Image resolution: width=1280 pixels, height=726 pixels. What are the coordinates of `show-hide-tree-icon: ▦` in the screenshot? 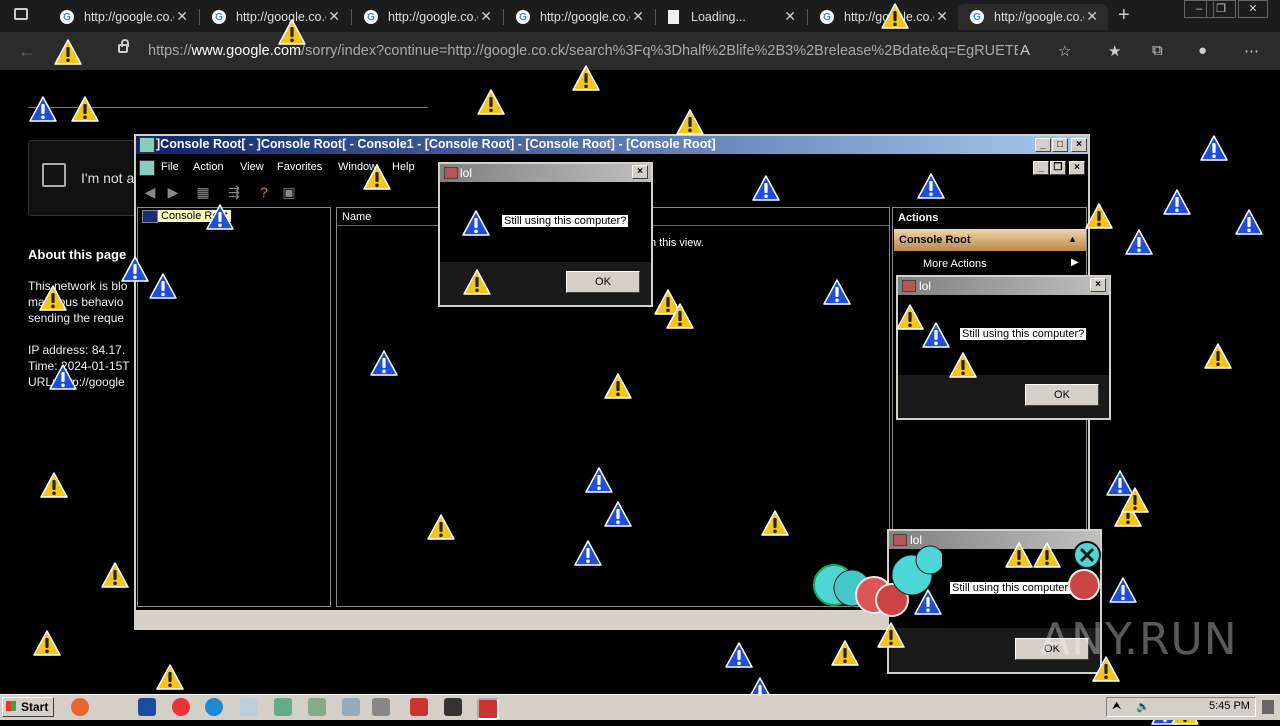 It's located at (203, 192).